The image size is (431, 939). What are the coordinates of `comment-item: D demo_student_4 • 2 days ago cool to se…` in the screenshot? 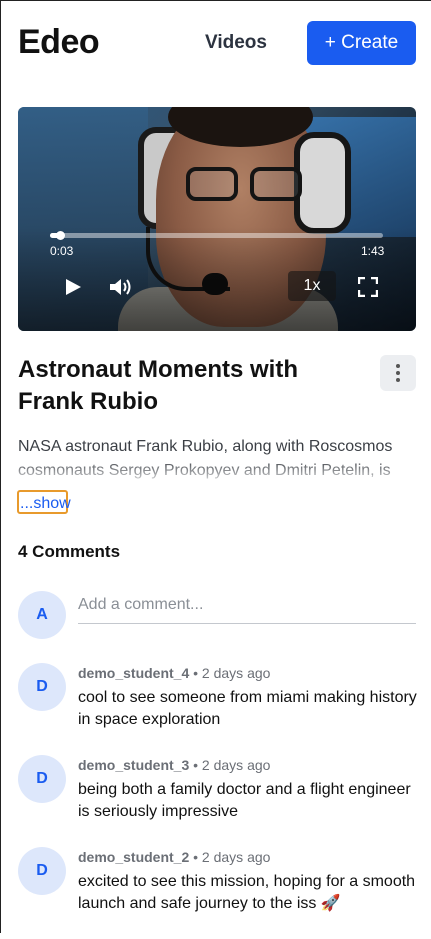 It's located at (216, 709).